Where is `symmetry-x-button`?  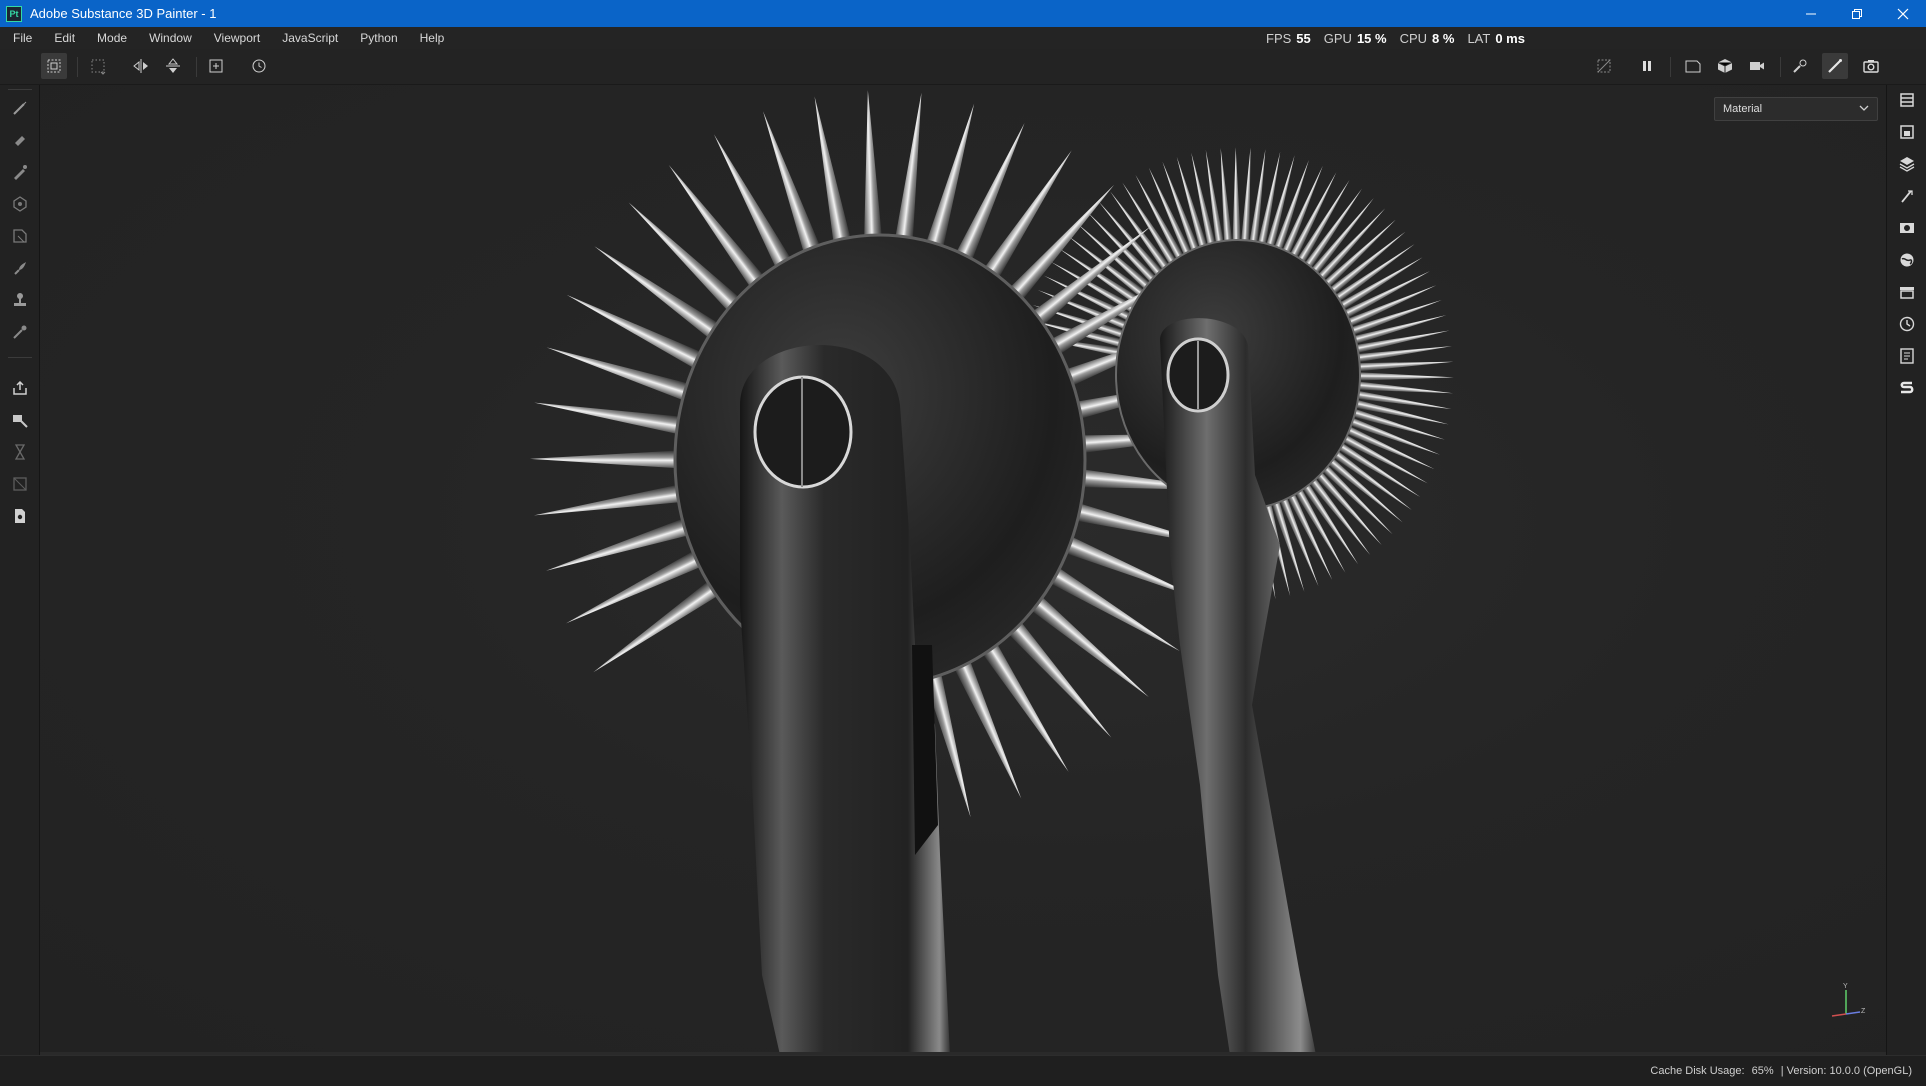 symmetry-x-button is located at coordinates (141, 66).